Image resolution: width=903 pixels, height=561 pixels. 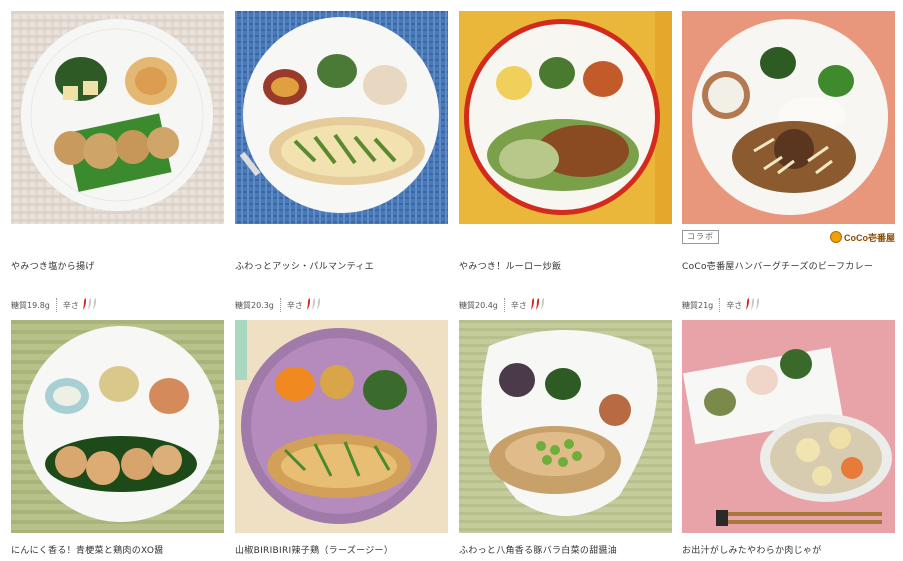 What do you see at coordinates (341, 267) in the screenshot?
I see `product-title: ふわっとアッシ・パルマンティエ` at bounding box center [341, 267].